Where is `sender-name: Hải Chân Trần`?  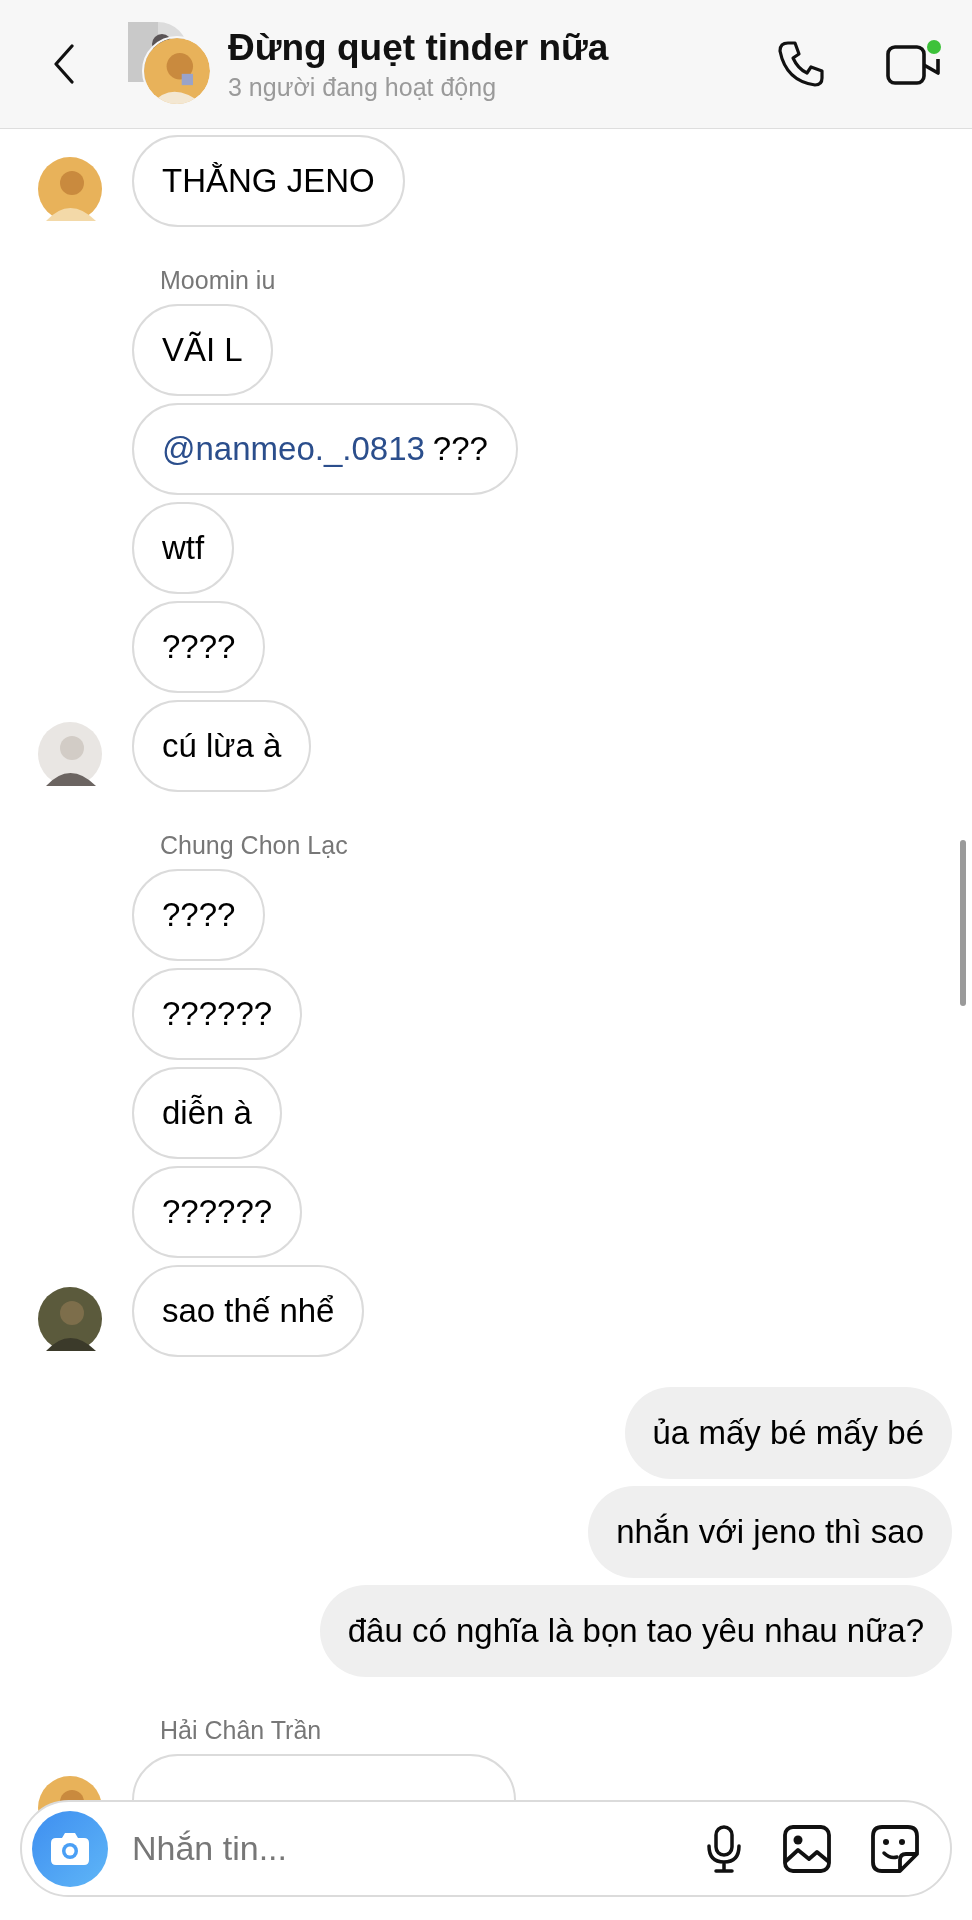 sender-name: Hải Chân Trần is located at coordinates (241, 1730).